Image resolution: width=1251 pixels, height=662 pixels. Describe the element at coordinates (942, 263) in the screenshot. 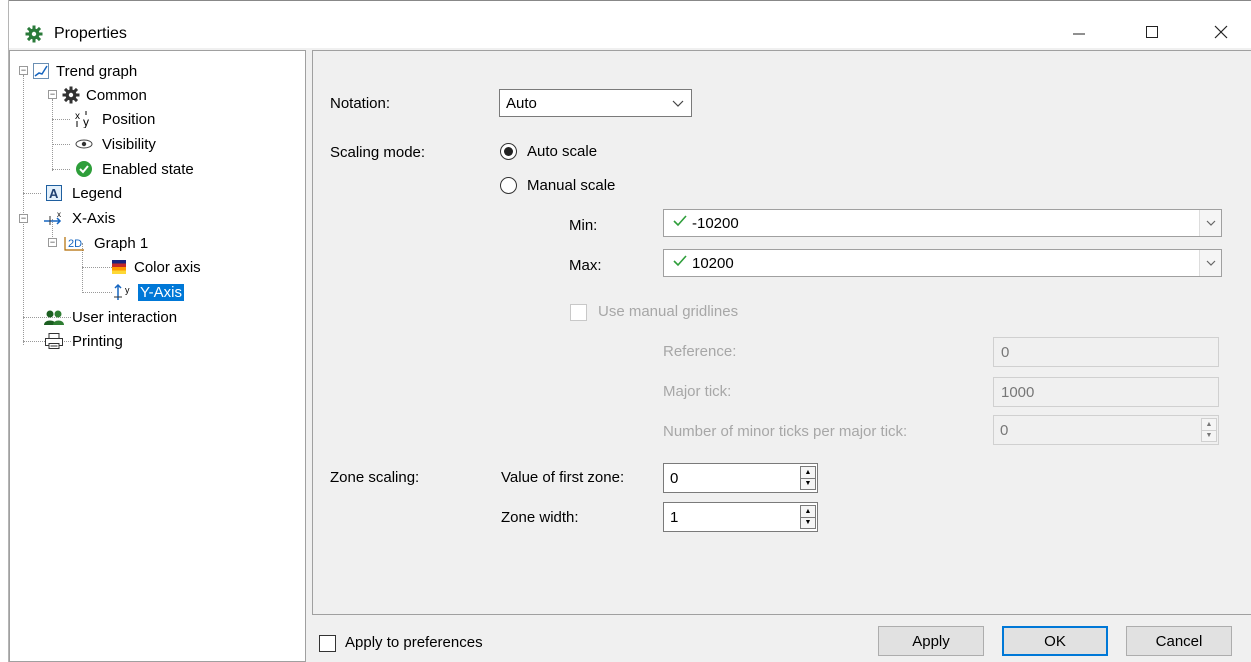

I see `max-combo: 10200` at that location.